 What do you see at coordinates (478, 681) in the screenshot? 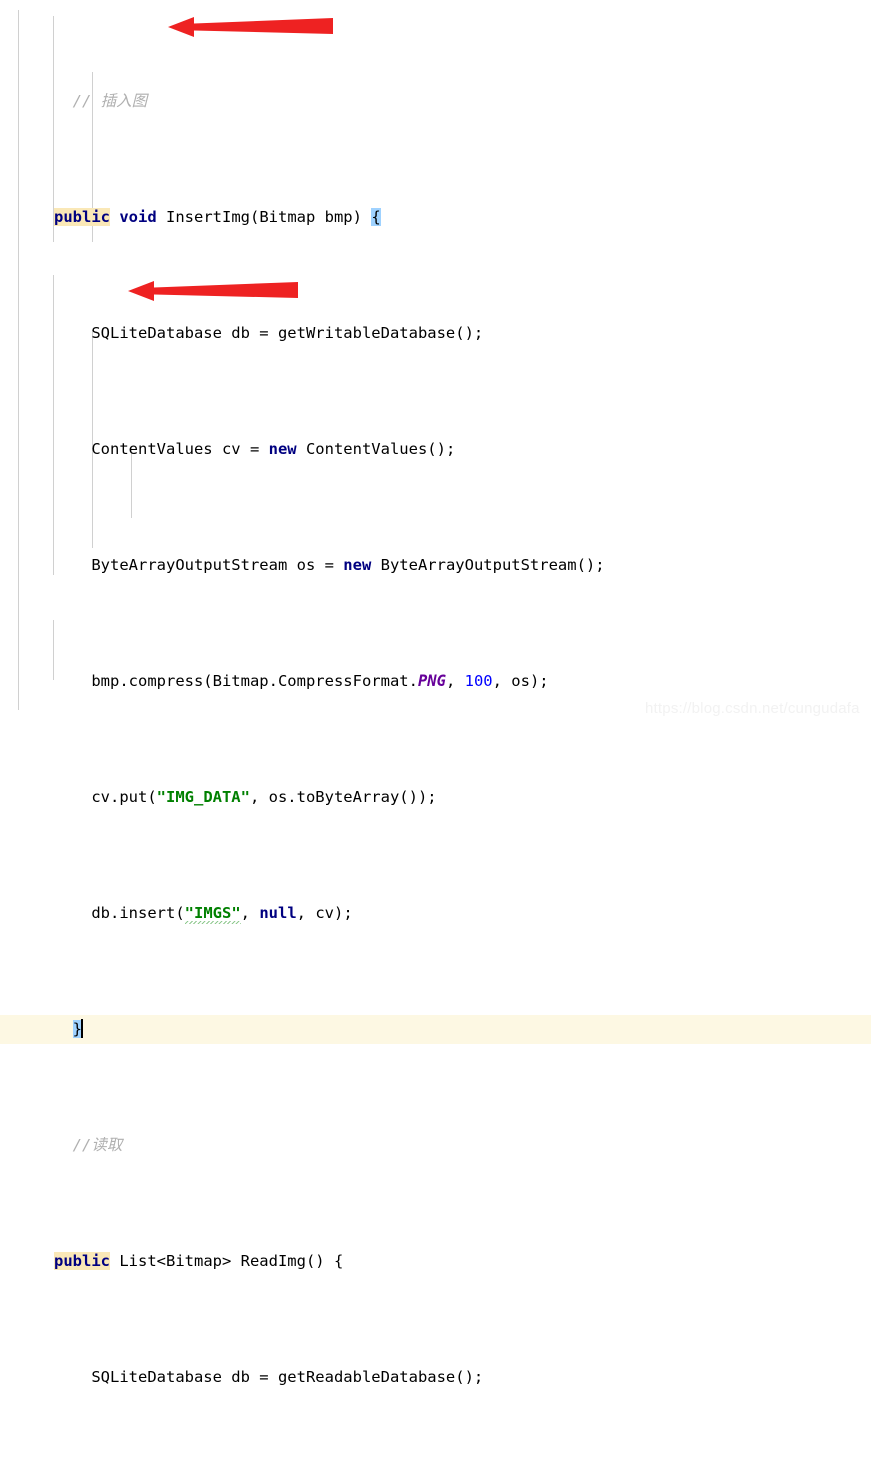
I see `number-100: 100` at bounding box center [478, 681].